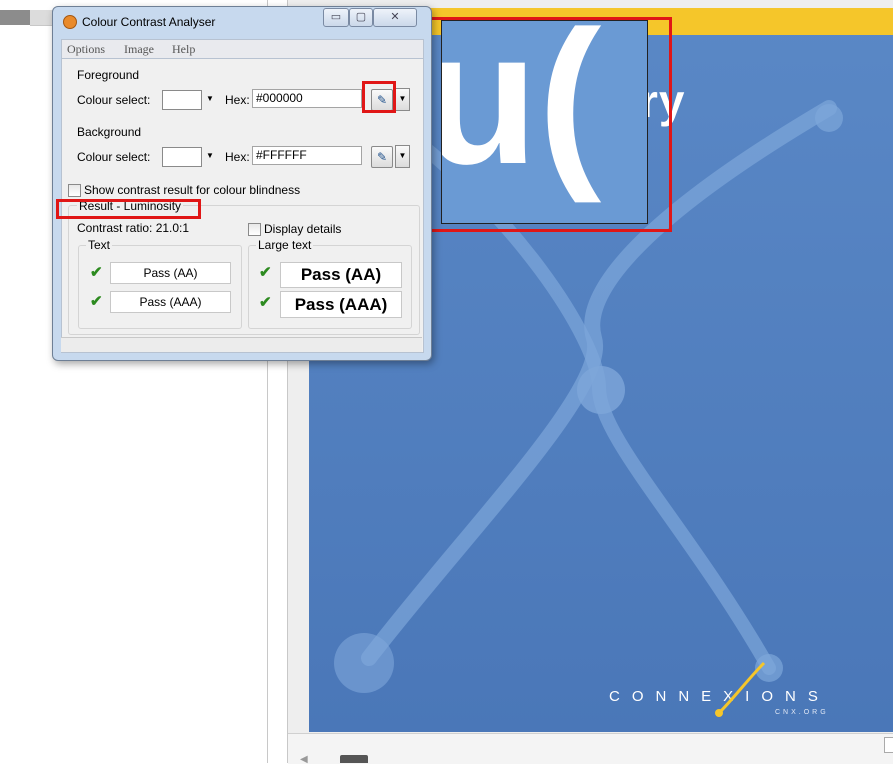 The width and height of the screenshot is (893, 765). What do you see at coordinates (382, 157) in the screenshot?
I see `bg-eyedropper-icon: ✎` at bounding box center [382, 157].